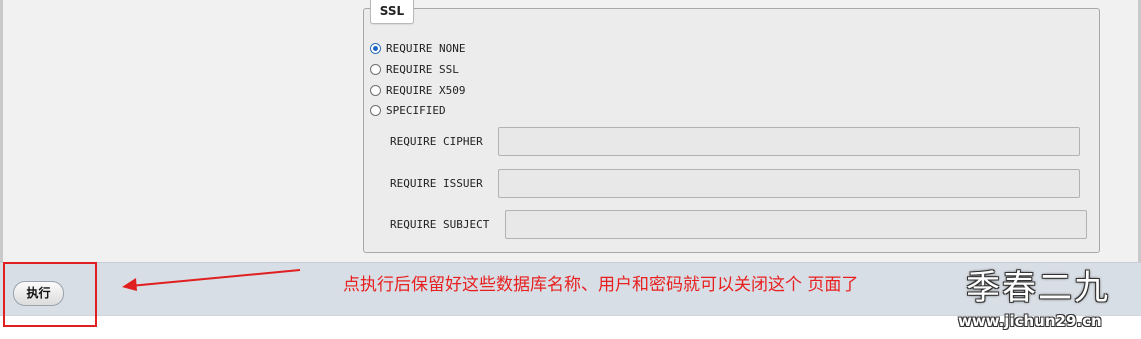 This screenshot has width=1141, height=339. What do you see at coordinates (1030, 321) in the screenshot?
I see `watermark-url: www.jichun29.cn` at bounding box center [1030, 321].